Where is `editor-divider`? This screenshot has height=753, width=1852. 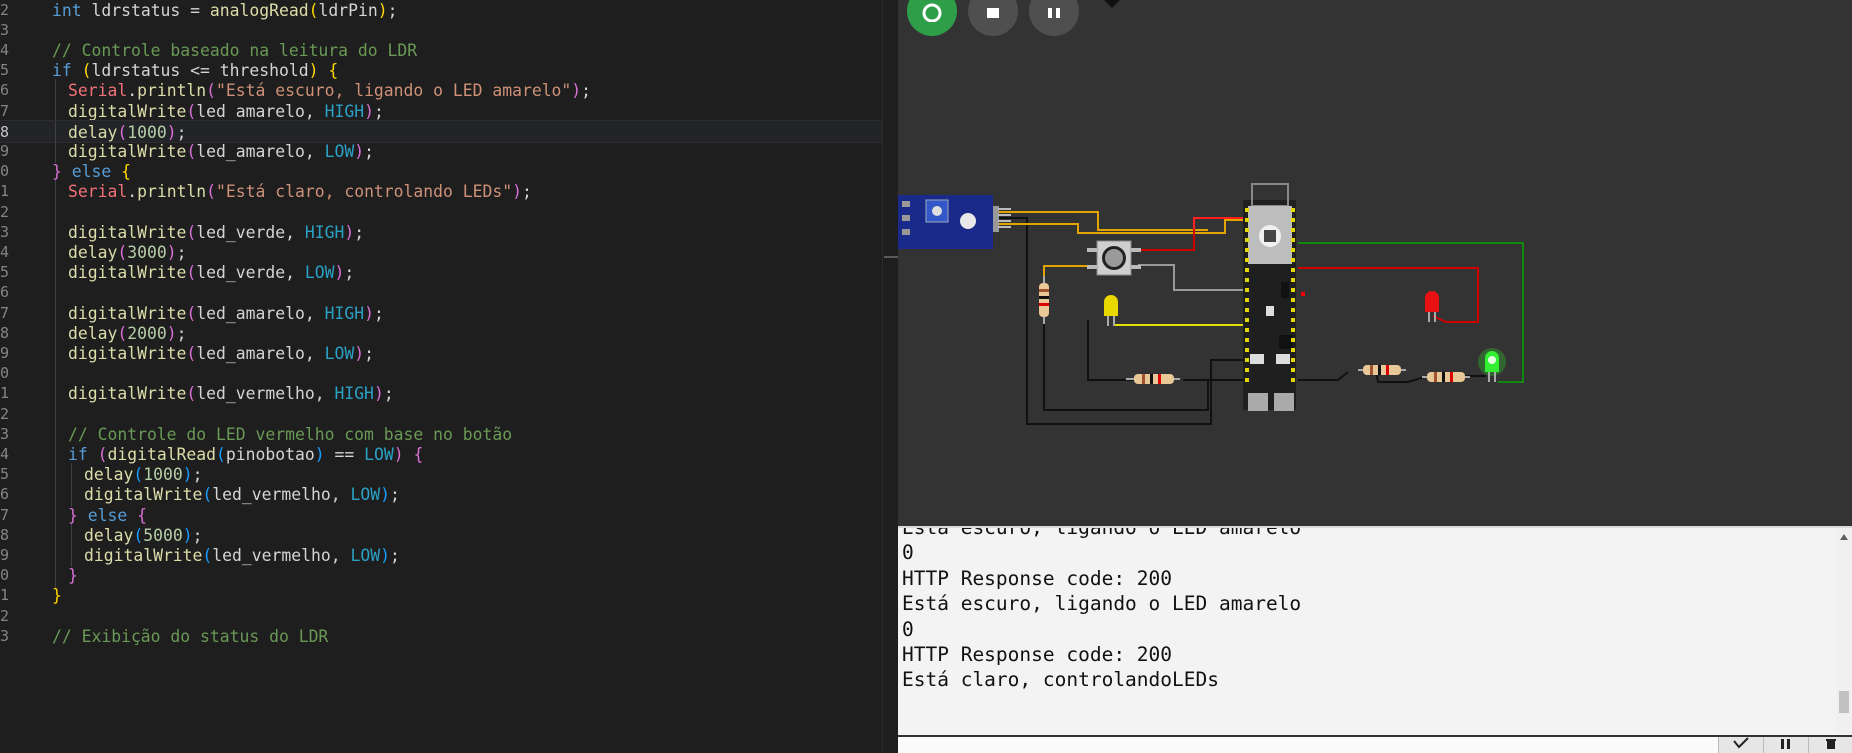 editor-divider is located at coordinates (882, 375).